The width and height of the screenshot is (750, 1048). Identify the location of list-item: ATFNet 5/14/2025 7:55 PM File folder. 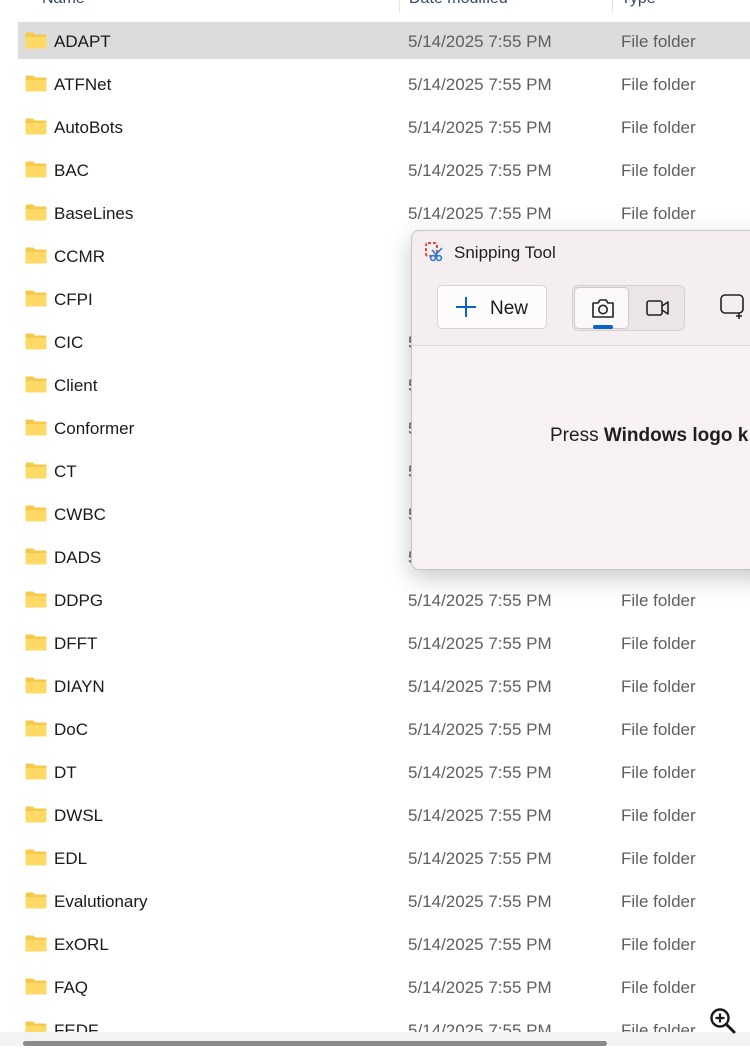
(384, 83).